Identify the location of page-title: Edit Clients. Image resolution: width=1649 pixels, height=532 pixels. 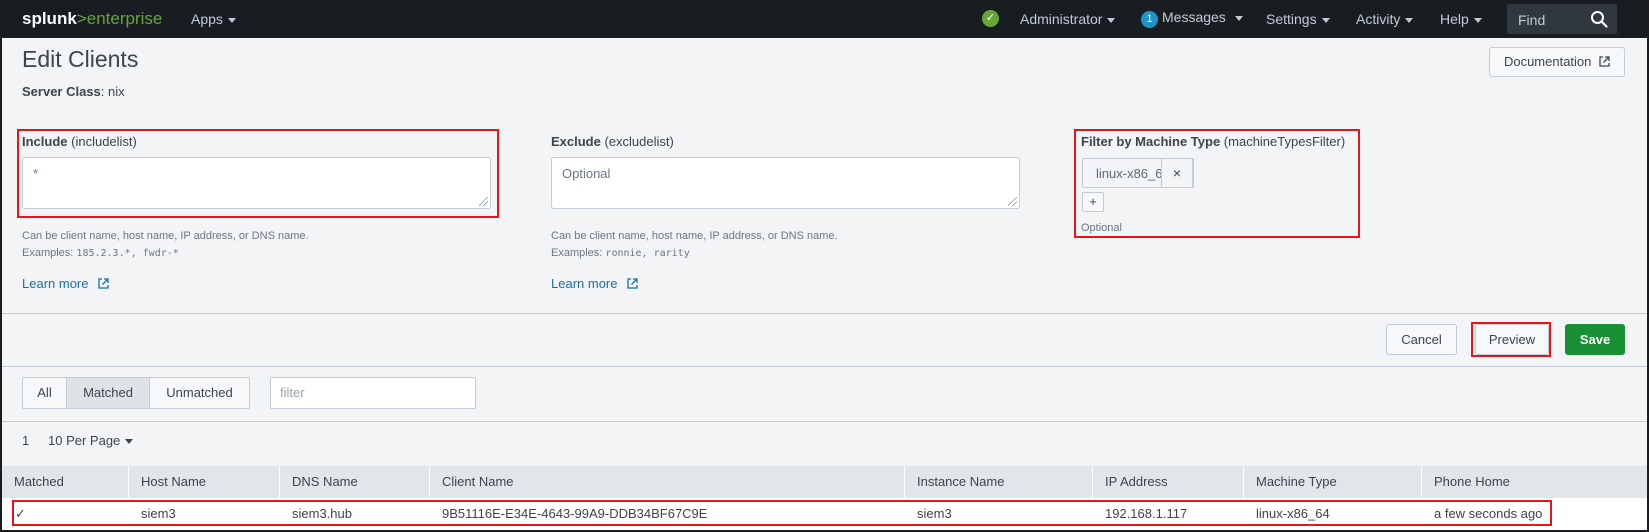
(80, 59).